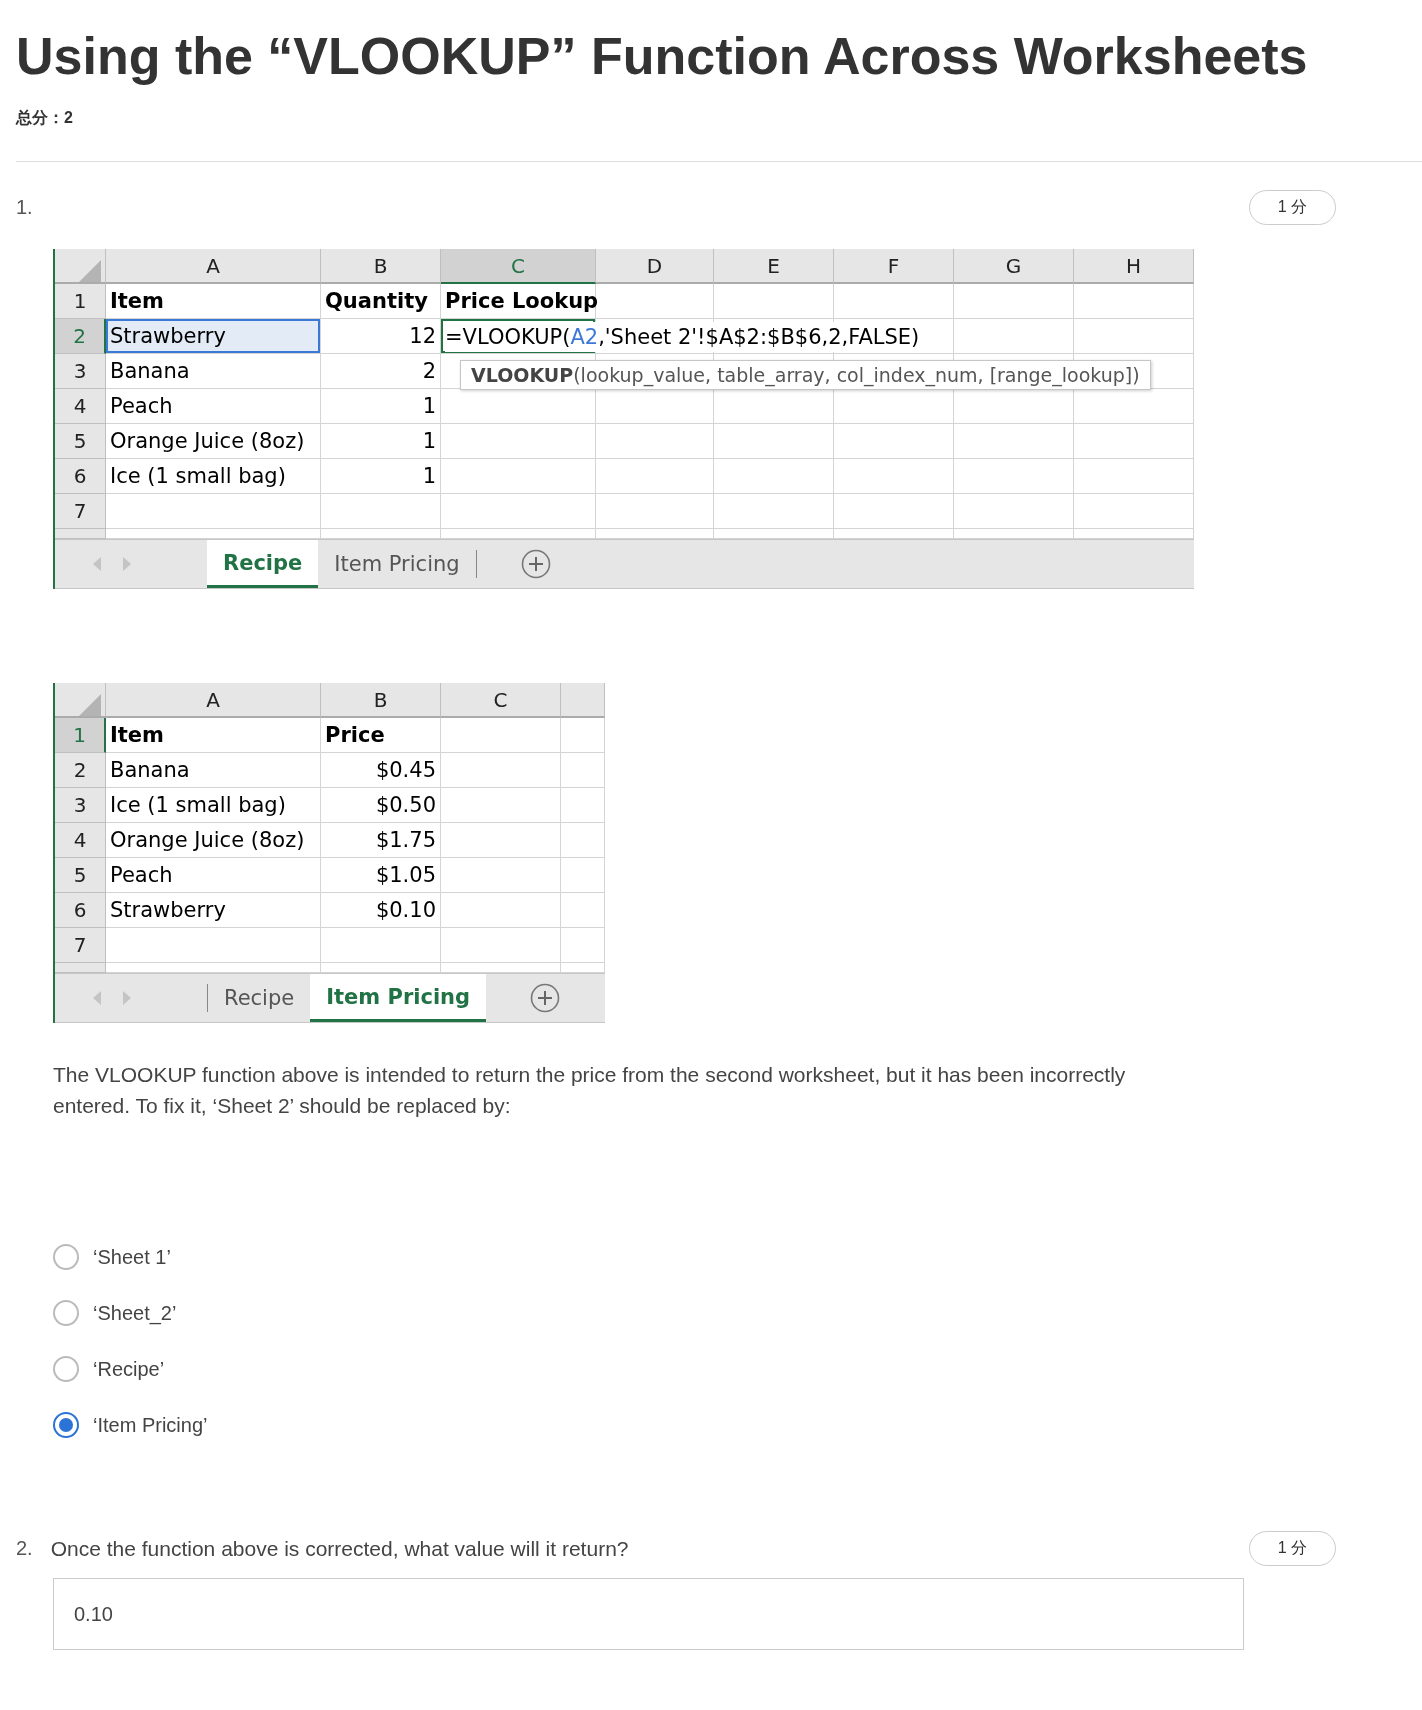  I want to click on column-header: E, so click(774, 266).